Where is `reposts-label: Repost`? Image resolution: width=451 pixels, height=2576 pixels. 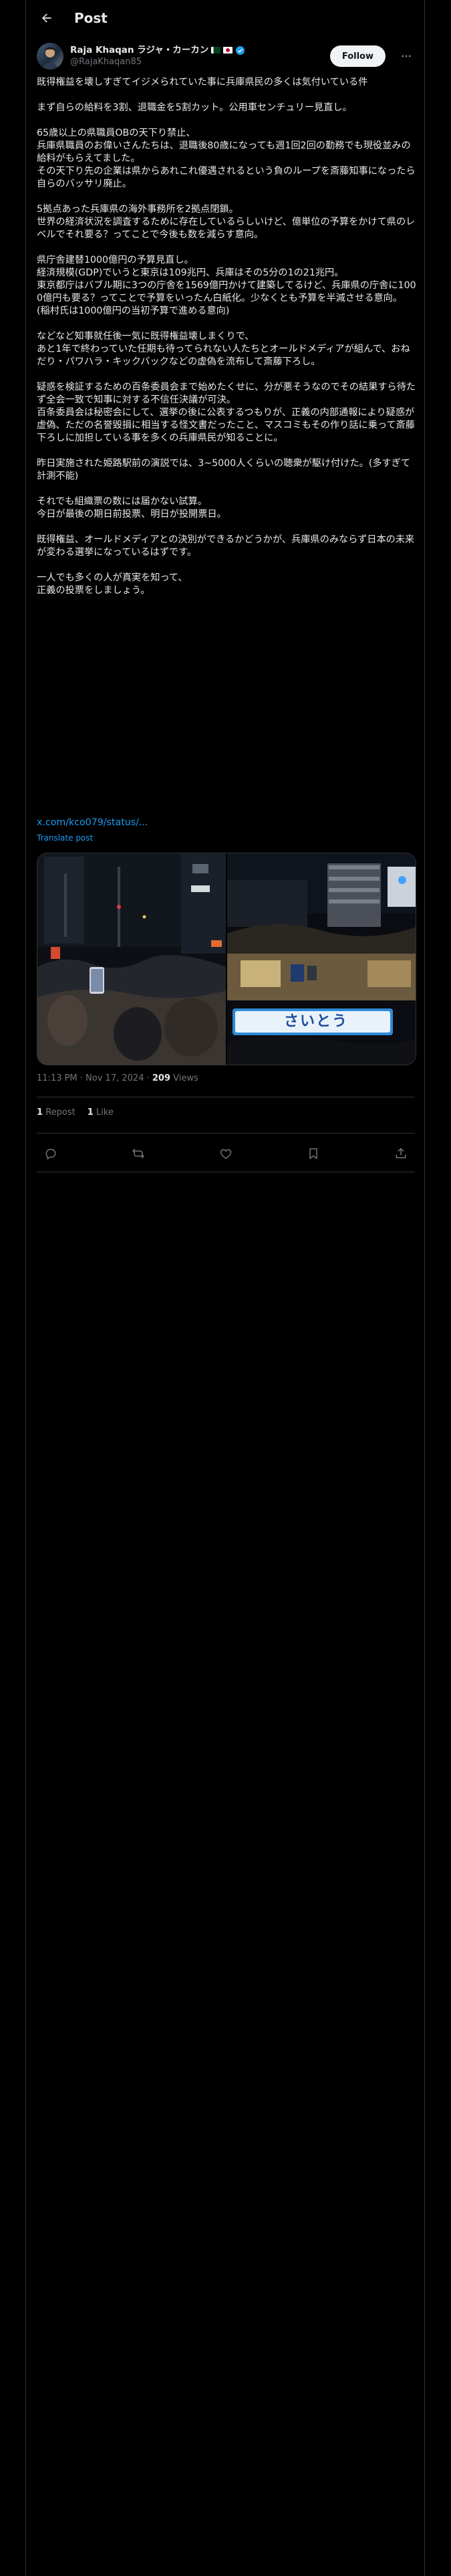 reposts-label: Repost is located at coordinates (60, 1112).